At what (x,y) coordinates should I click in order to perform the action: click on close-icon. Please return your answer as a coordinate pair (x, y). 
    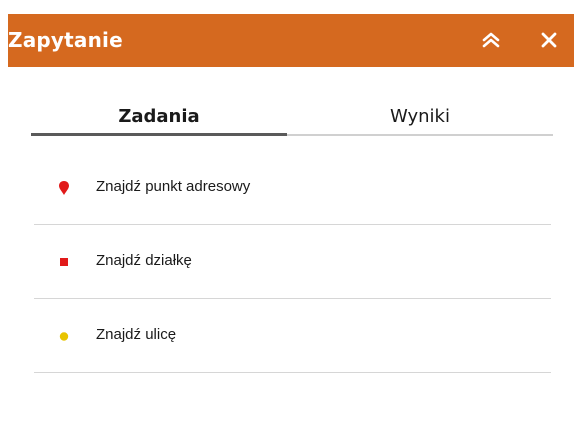
    Looking at the image, I should click on (549, 40).